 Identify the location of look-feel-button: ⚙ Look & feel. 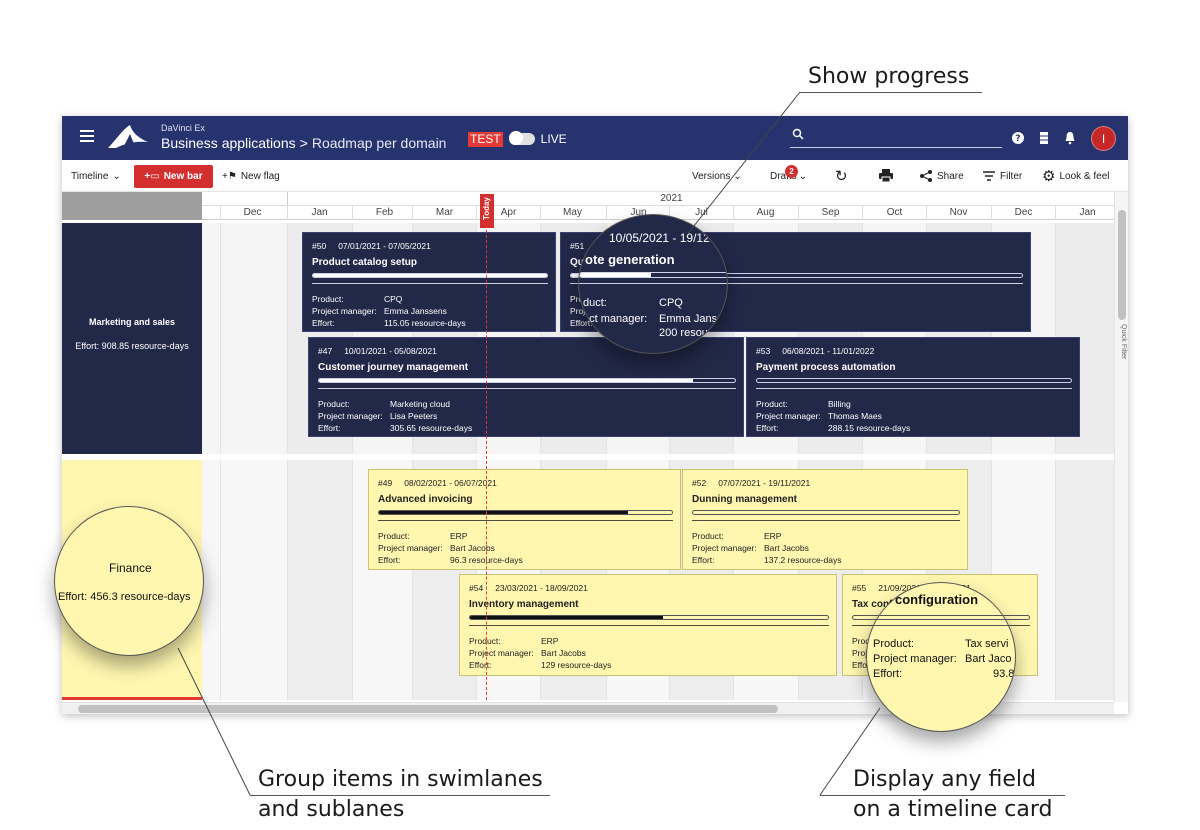
(1076, 176).